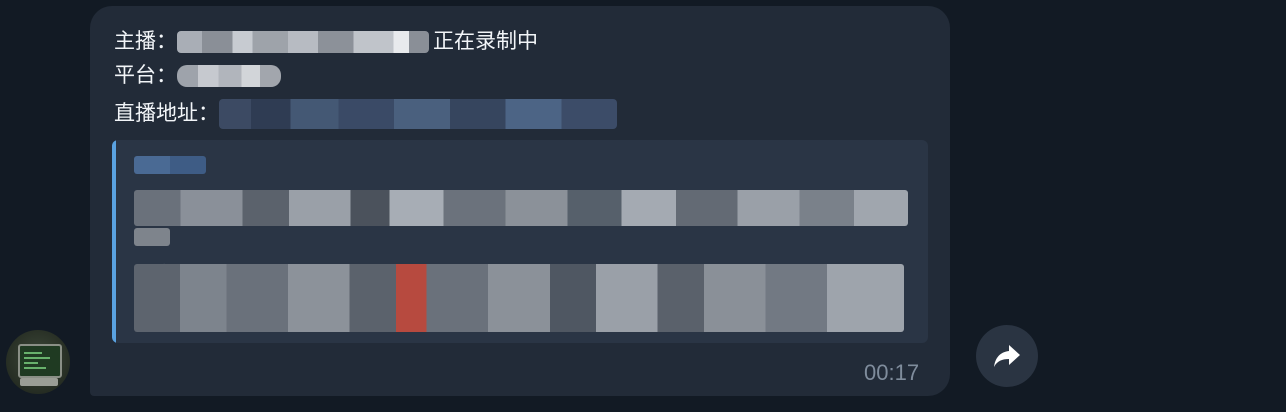  What do you see at coordinates (170, 165) in the screenshot?
I see `preview-site-name-redacted` at bounding box center [170, 165].